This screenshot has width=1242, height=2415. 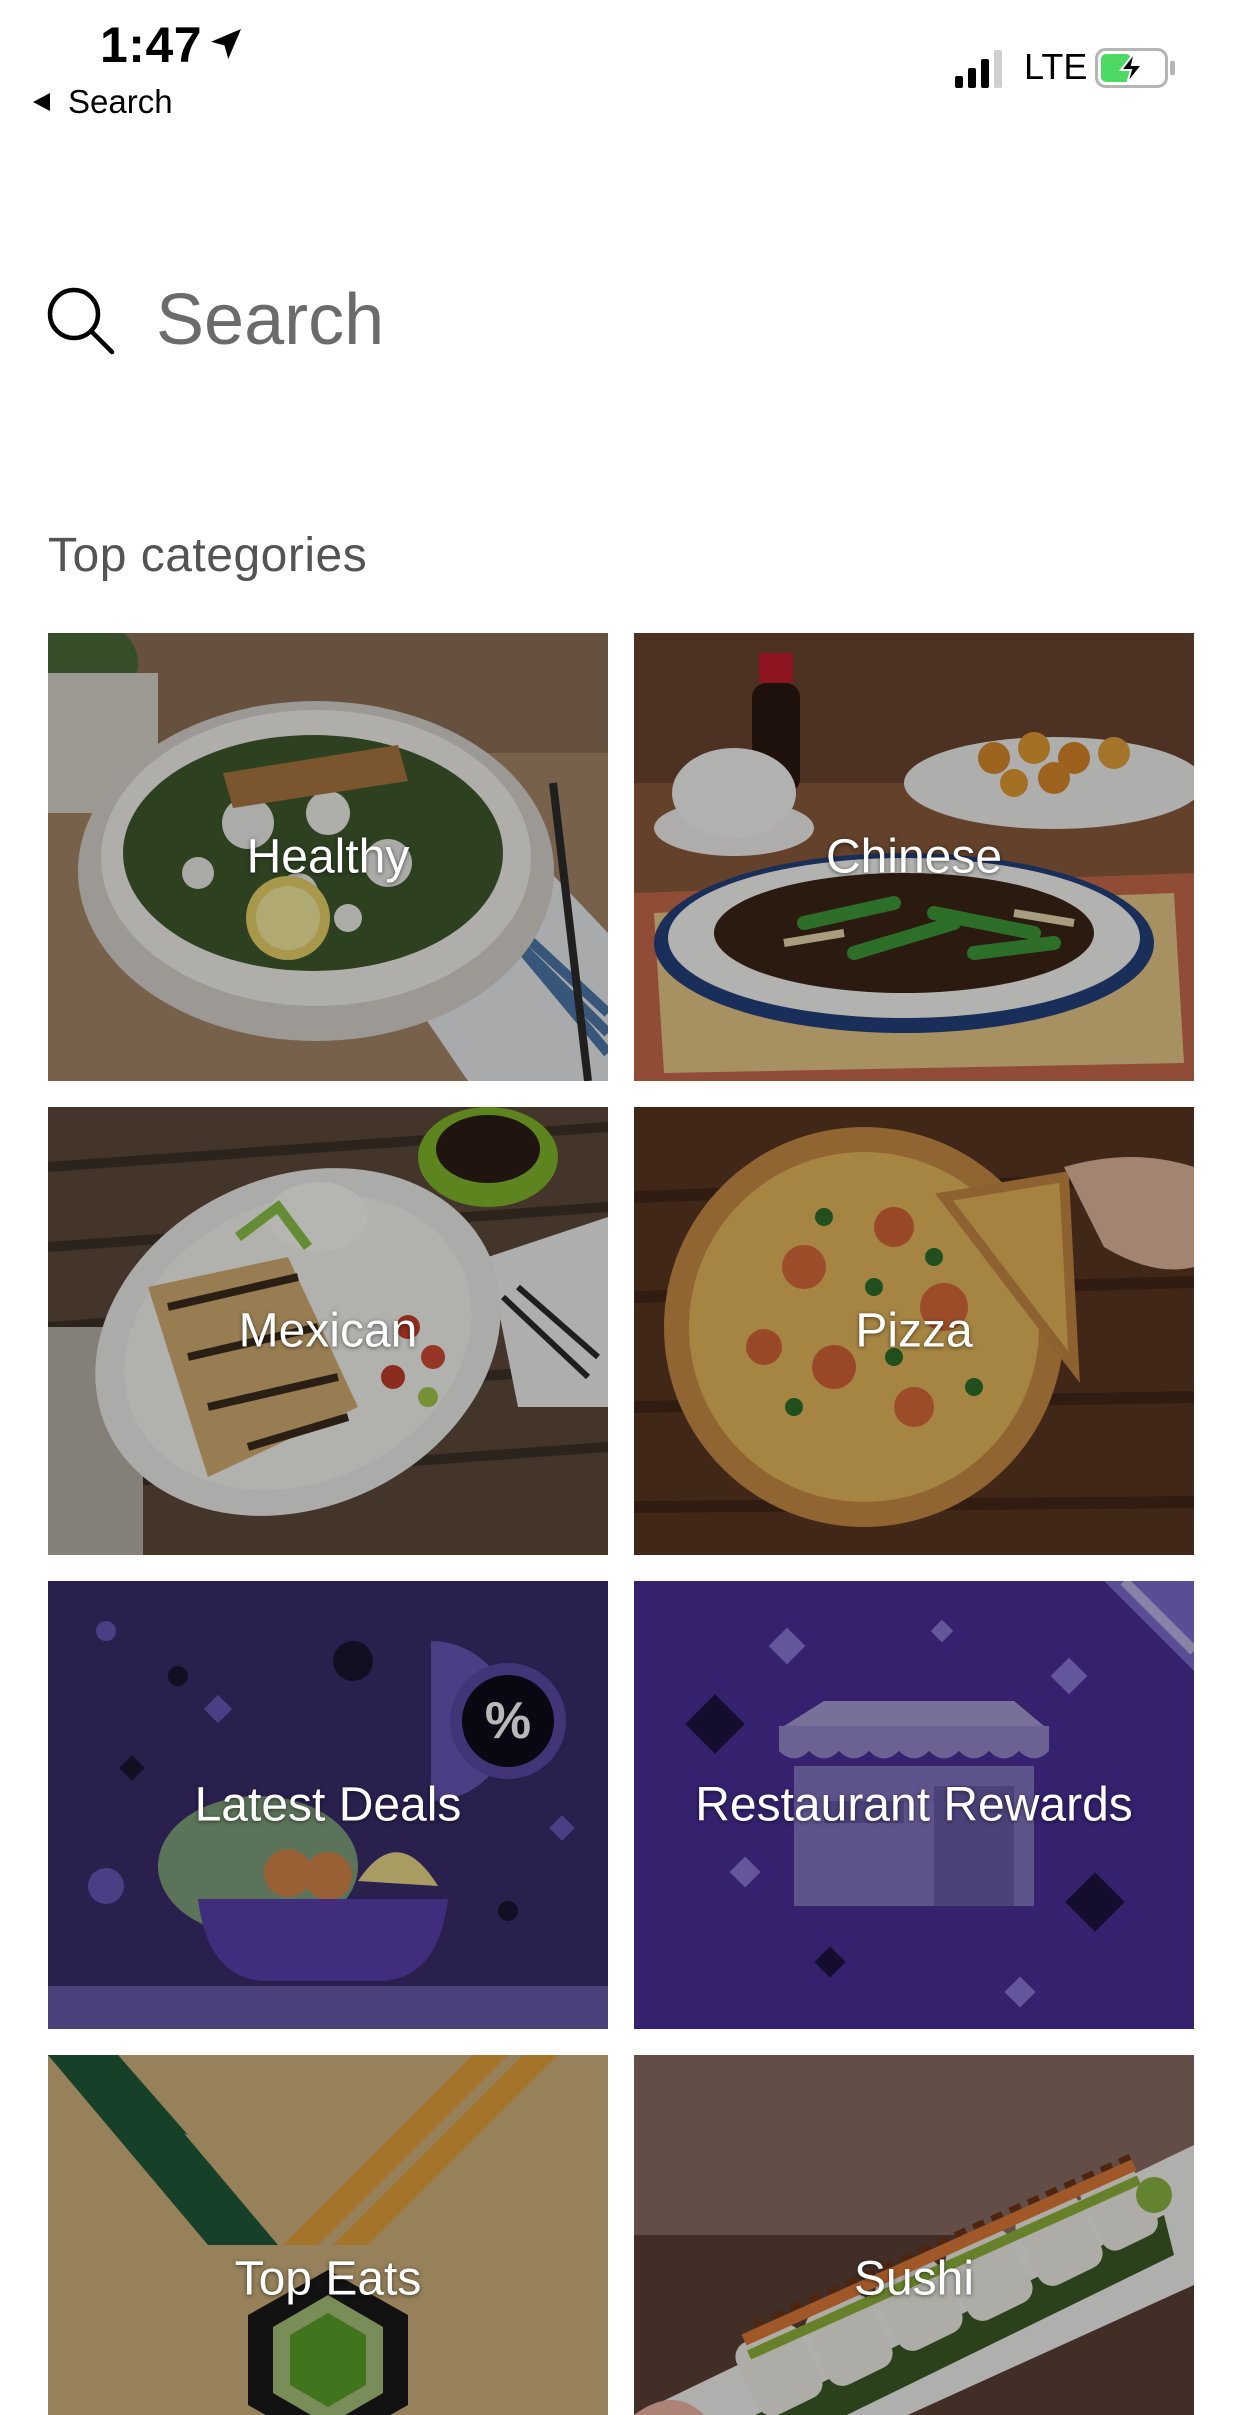 I want to click on category-label: Sushi, so click(x=914, y=2279).